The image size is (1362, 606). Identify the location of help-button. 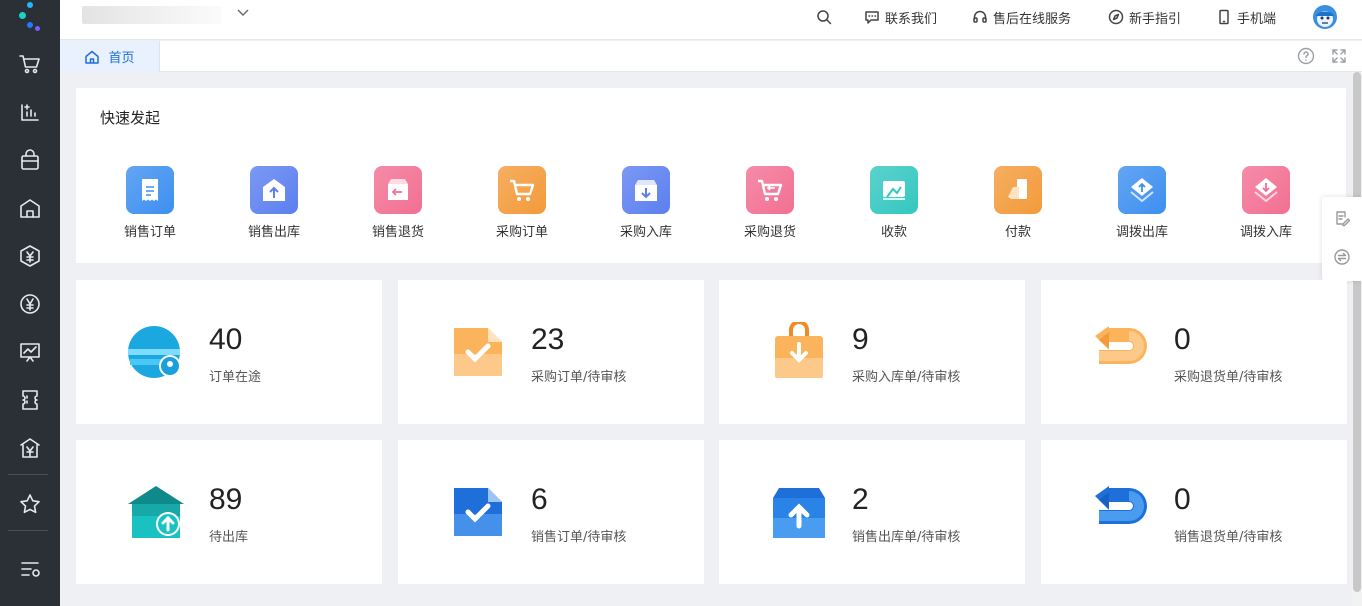
(1306, 56).